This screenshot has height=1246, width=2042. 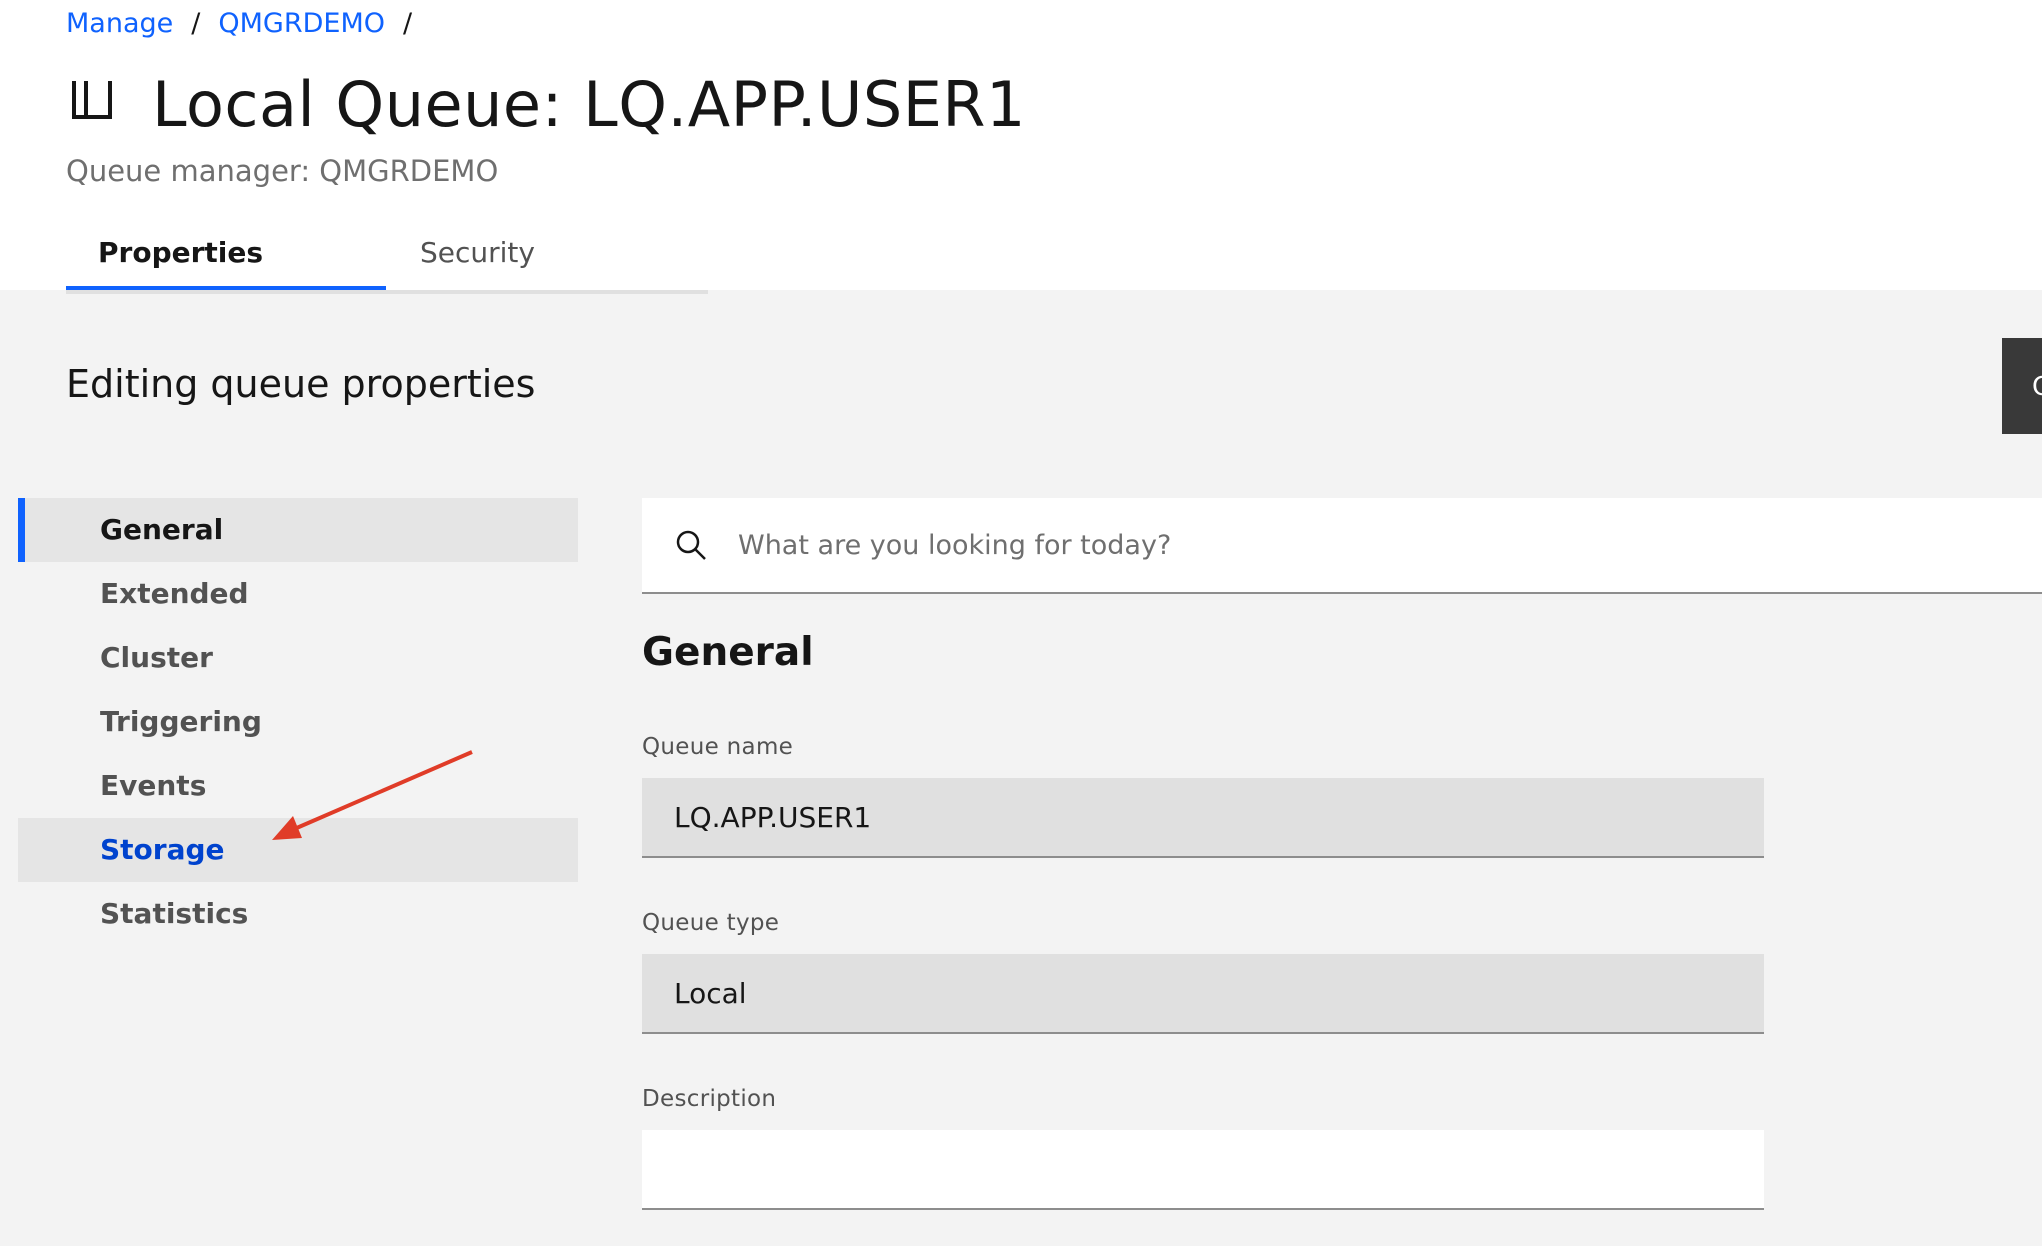 I want to click on tab-list: Properties Security, so click(x=387, y=257).